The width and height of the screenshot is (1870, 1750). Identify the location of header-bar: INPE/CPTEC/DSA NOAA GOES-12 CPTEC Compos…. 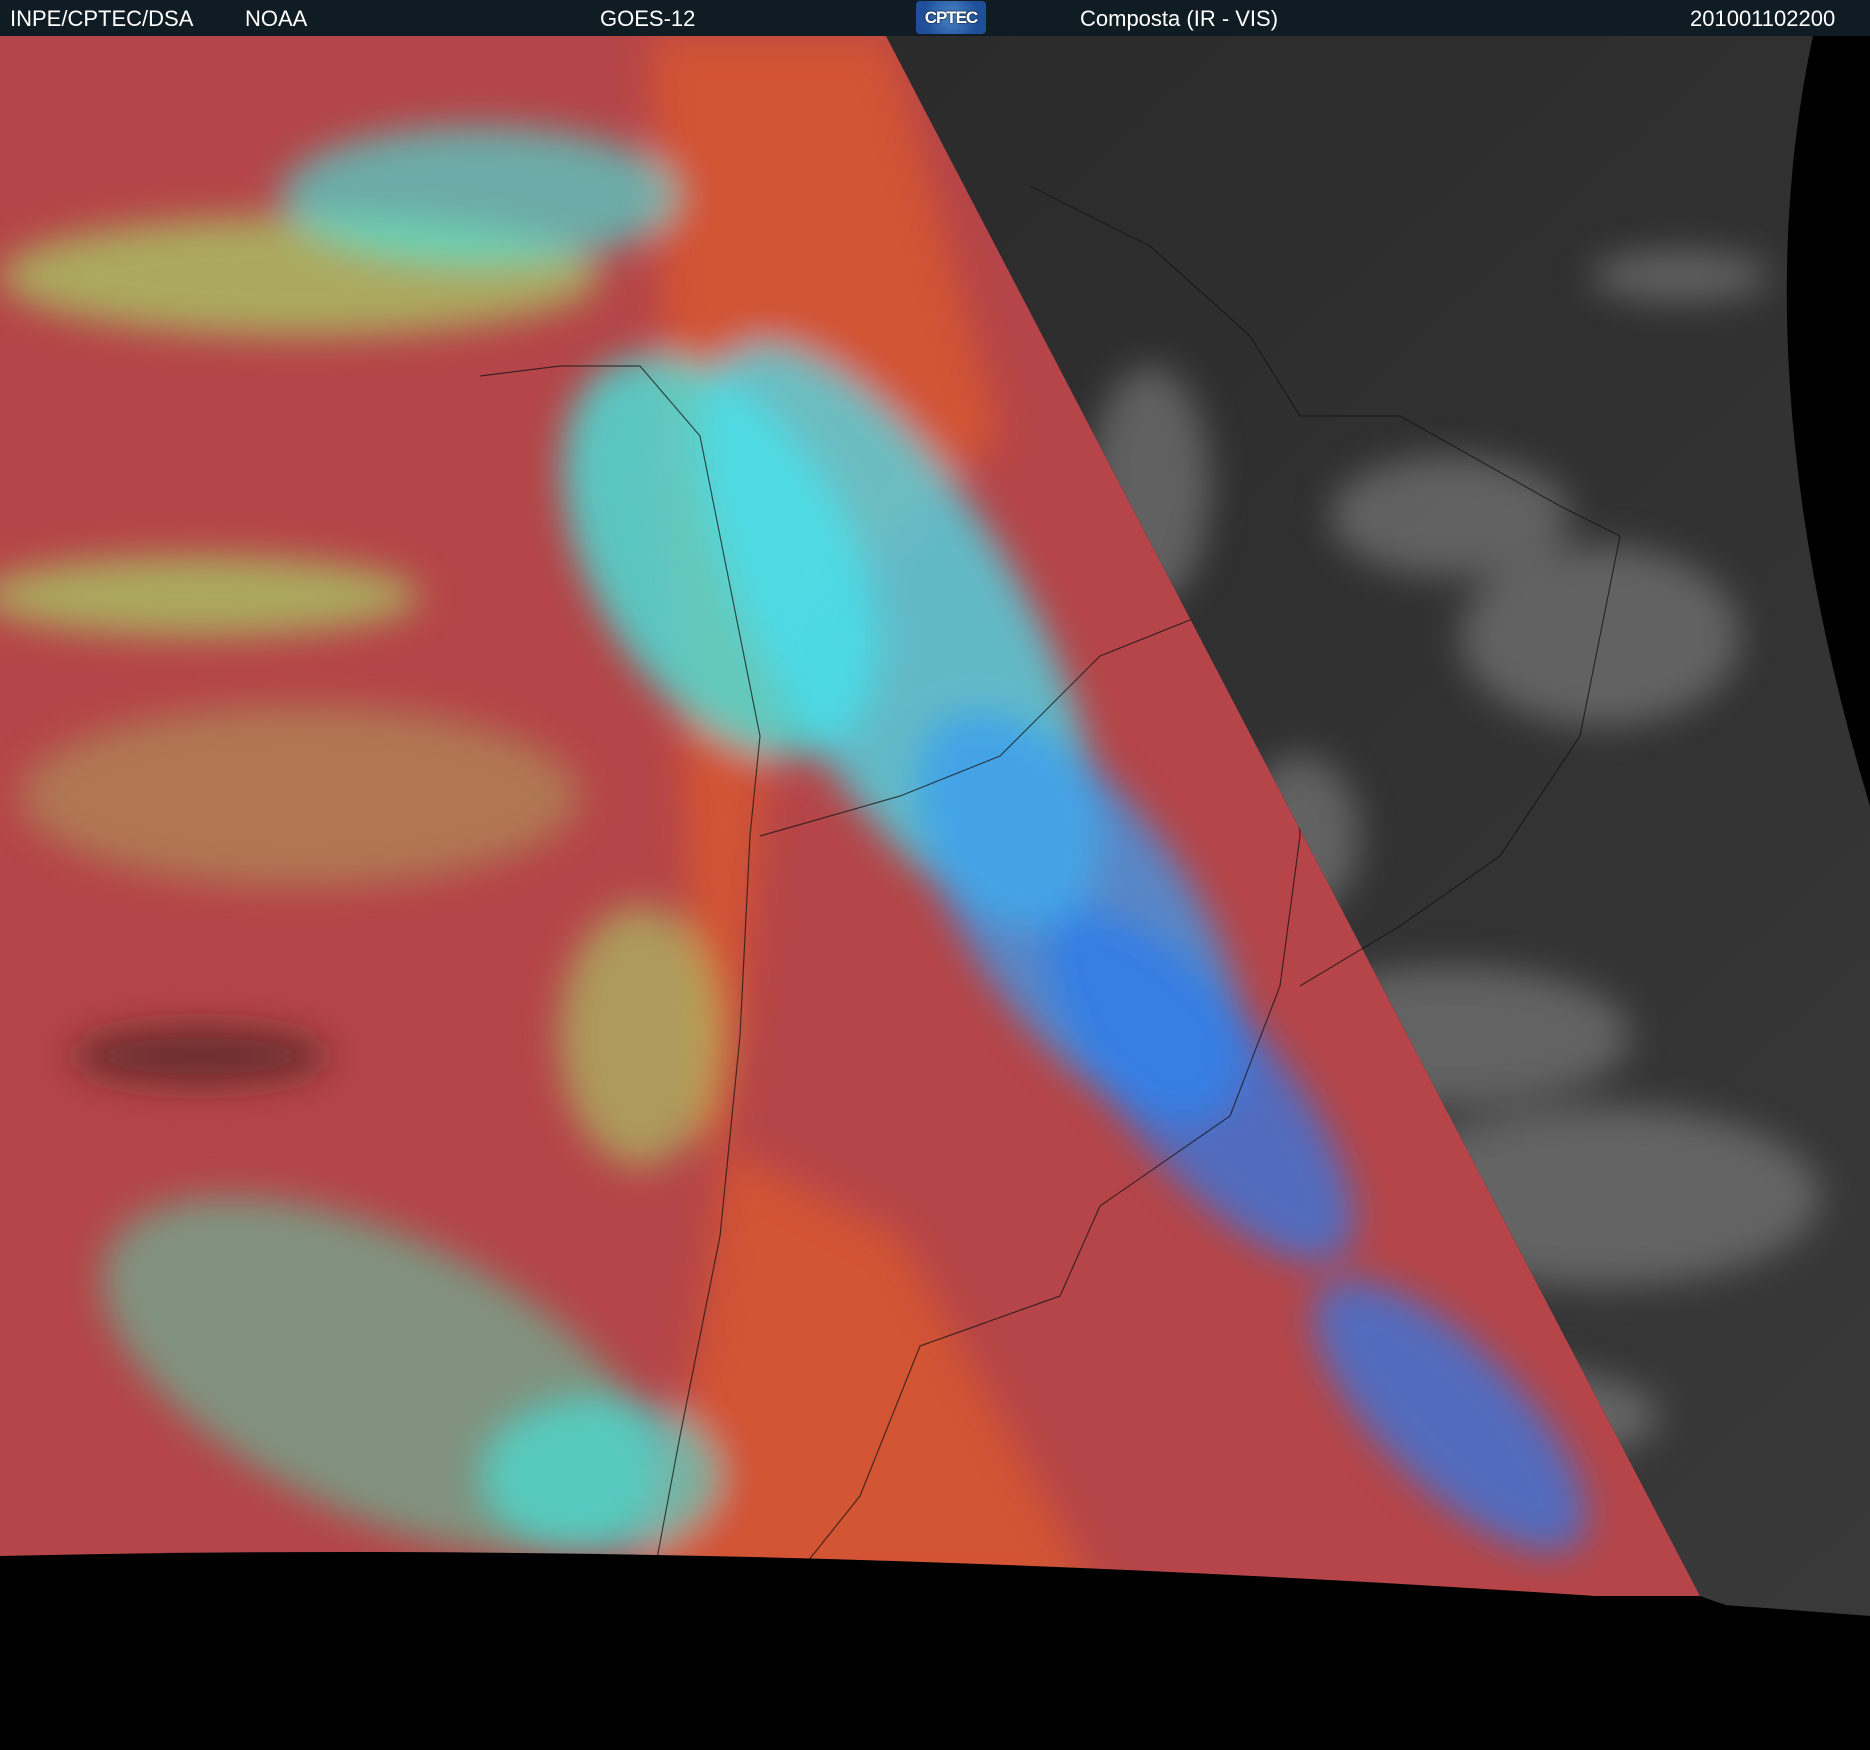
(935, 18).